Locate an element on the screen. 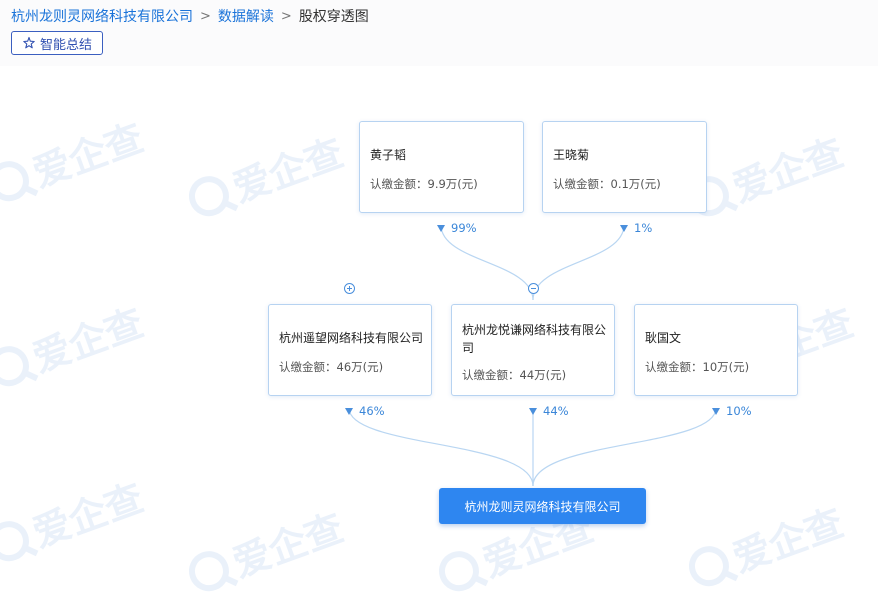 The image size is (878, 593). subscribed-amount: 认缴金额：0.1万(元) is located at coordinates (607, 184).